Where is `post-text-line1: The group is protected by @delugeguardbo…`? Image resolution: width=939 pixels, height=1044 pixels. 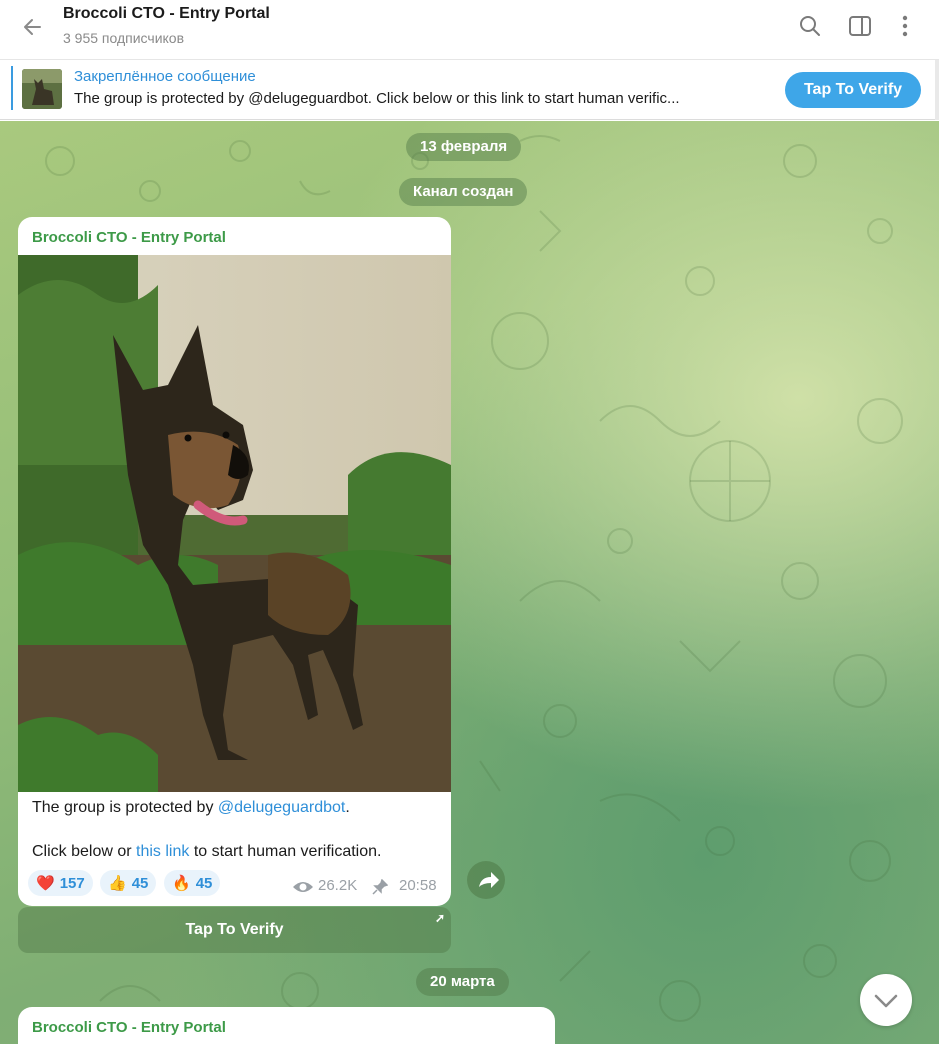 post-text-line1: The group is protected by @delugeguardbo… is located at coordinates (191, 807).